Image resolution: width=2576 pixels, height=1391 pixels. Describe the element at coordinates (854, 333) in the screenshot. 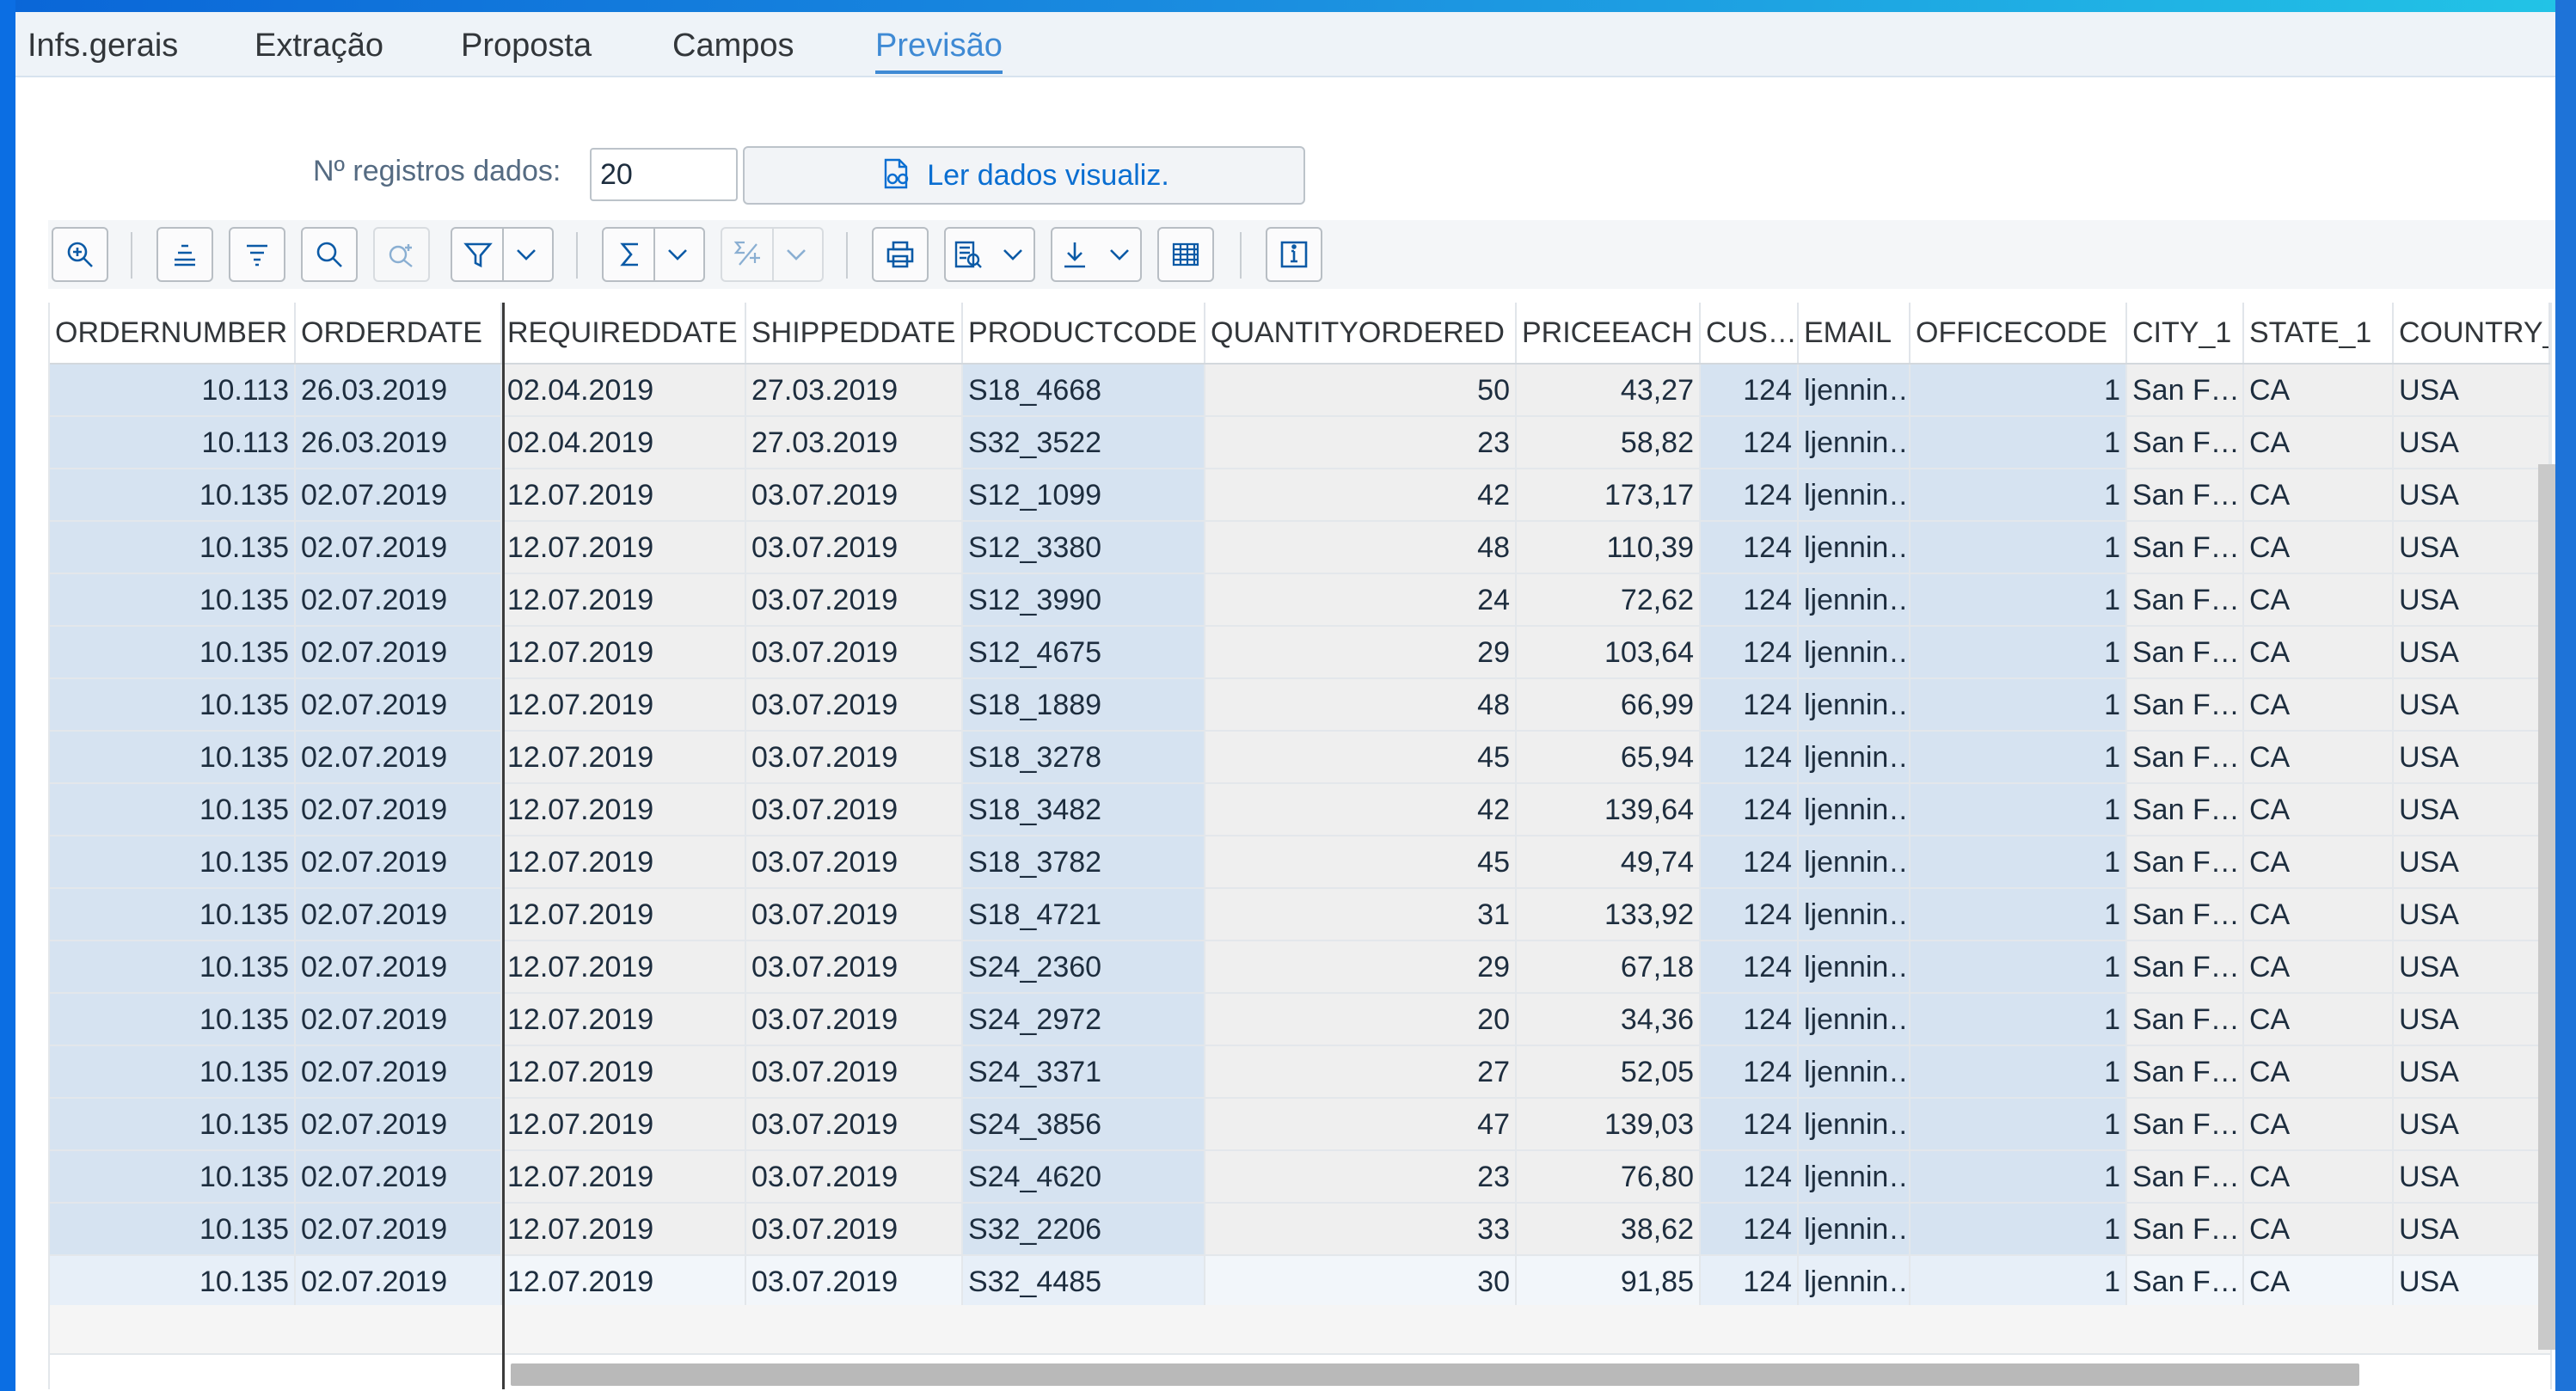

I see `column-header-shippeddate: SHIPPEDDATE` at that location.